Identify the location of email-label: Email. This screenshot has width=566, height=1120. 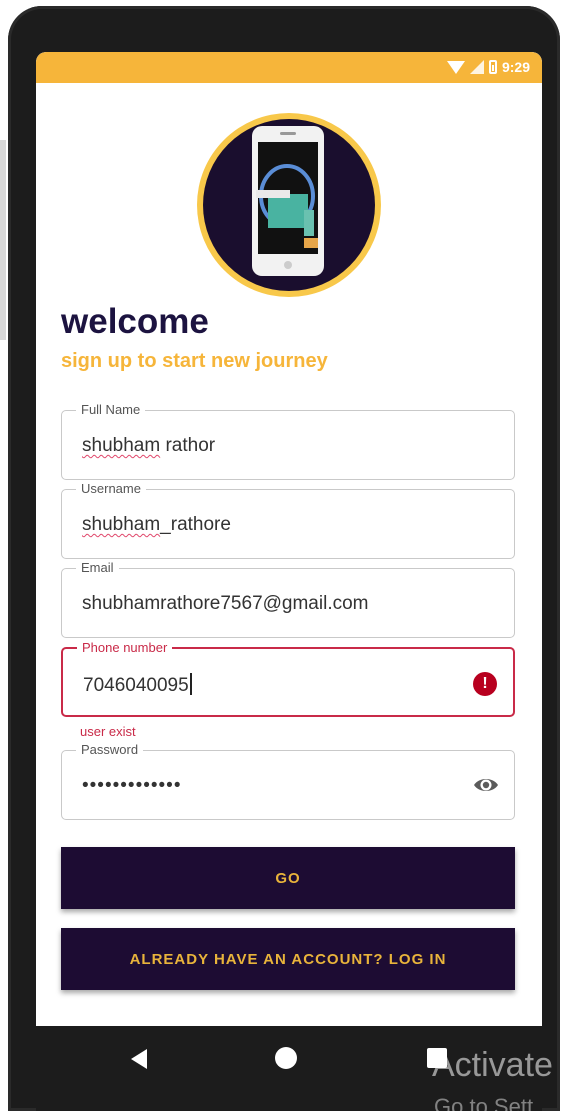
(97, 568).